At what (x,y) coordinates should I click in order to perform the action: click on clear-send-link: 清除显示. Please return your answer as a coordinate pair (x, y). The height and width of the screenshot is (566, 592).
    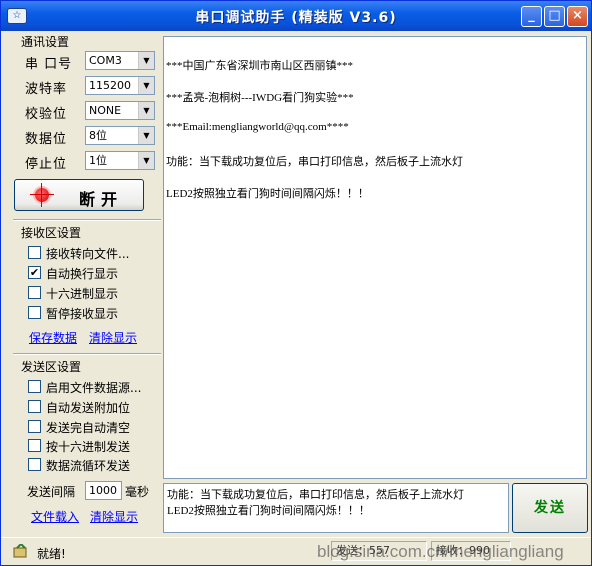
    Looking at the image, I should click on (114, 516).